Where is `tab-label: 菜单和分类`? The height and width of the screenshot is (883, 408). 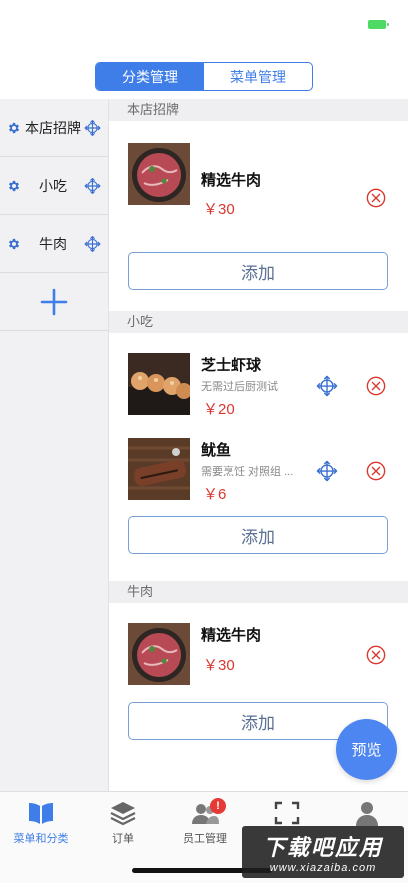 tab-label: 菜单和分类 is located at coordinates (41, 839).